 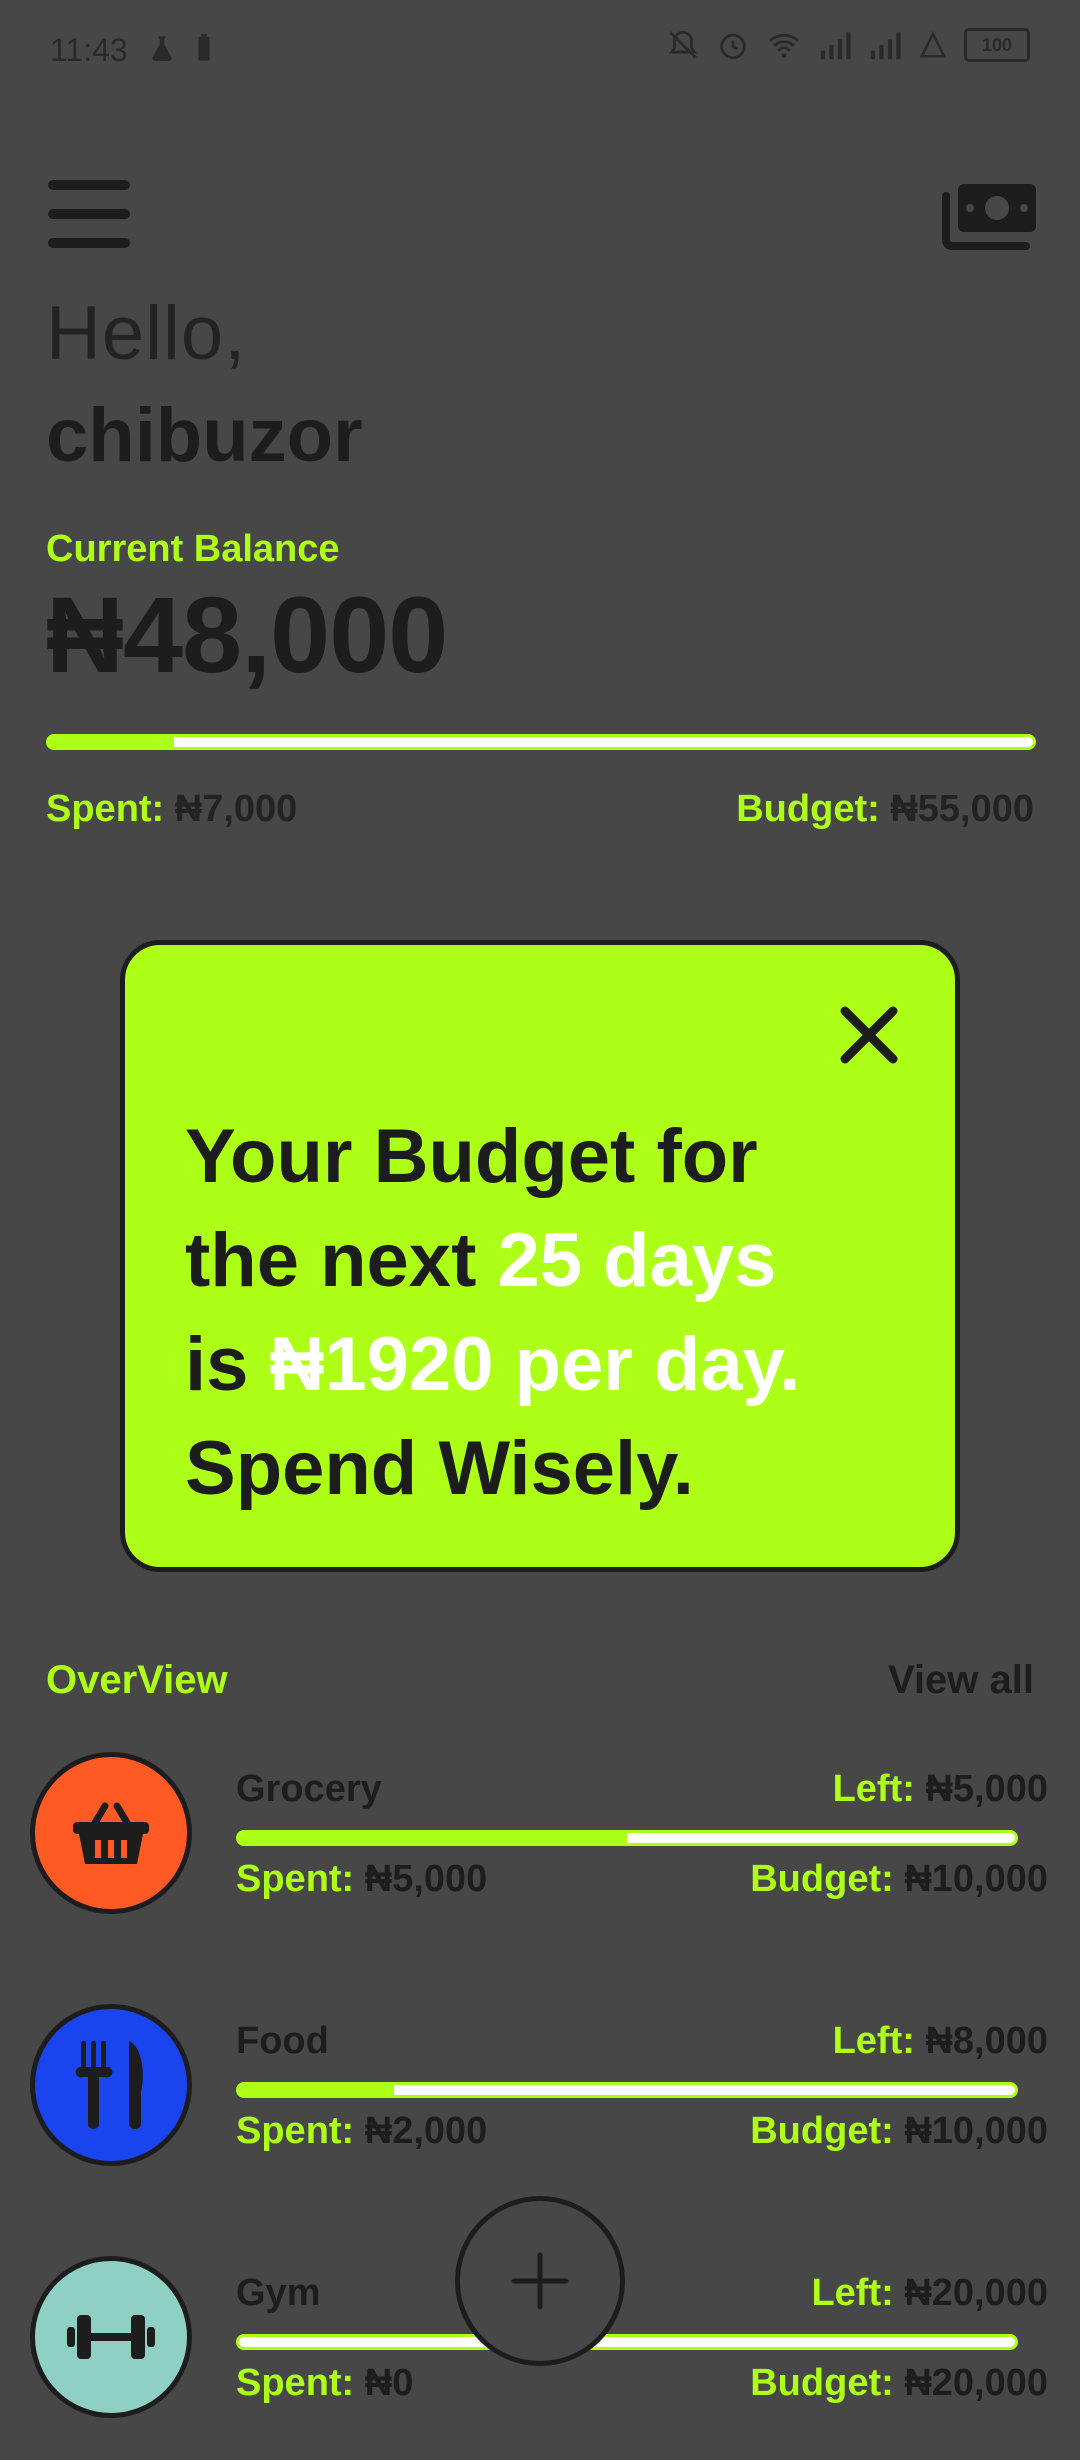 What do you see at coordinates (997, 45) in the screenshot?
I see `battery-indicator: 100` at bounding box center [997, 45].